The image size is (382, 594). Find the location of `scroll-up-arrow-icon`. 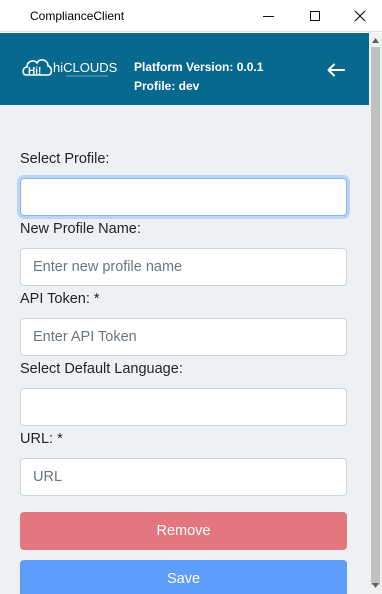

scroll-up-arrow-icon is located at coordinates (375, 40).